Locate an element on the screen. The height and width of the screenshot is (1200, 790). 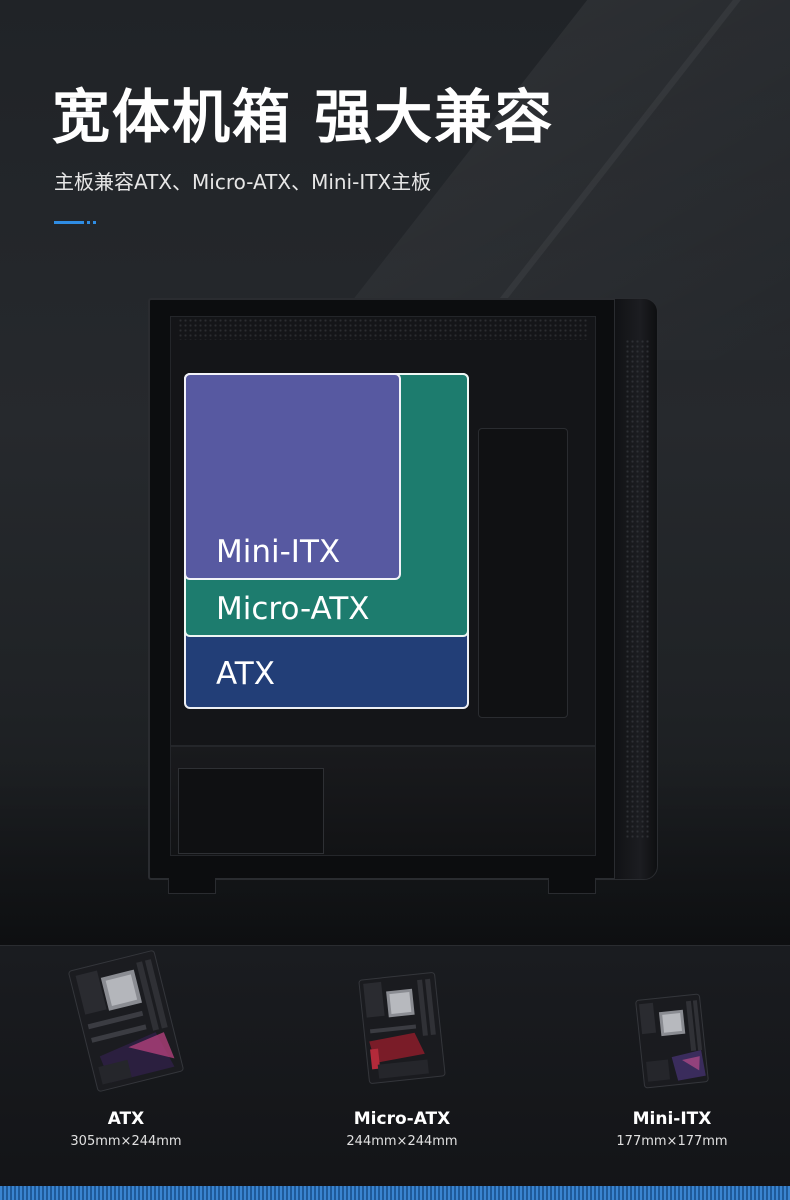
front-mesh is located at coordinates (637, 589).